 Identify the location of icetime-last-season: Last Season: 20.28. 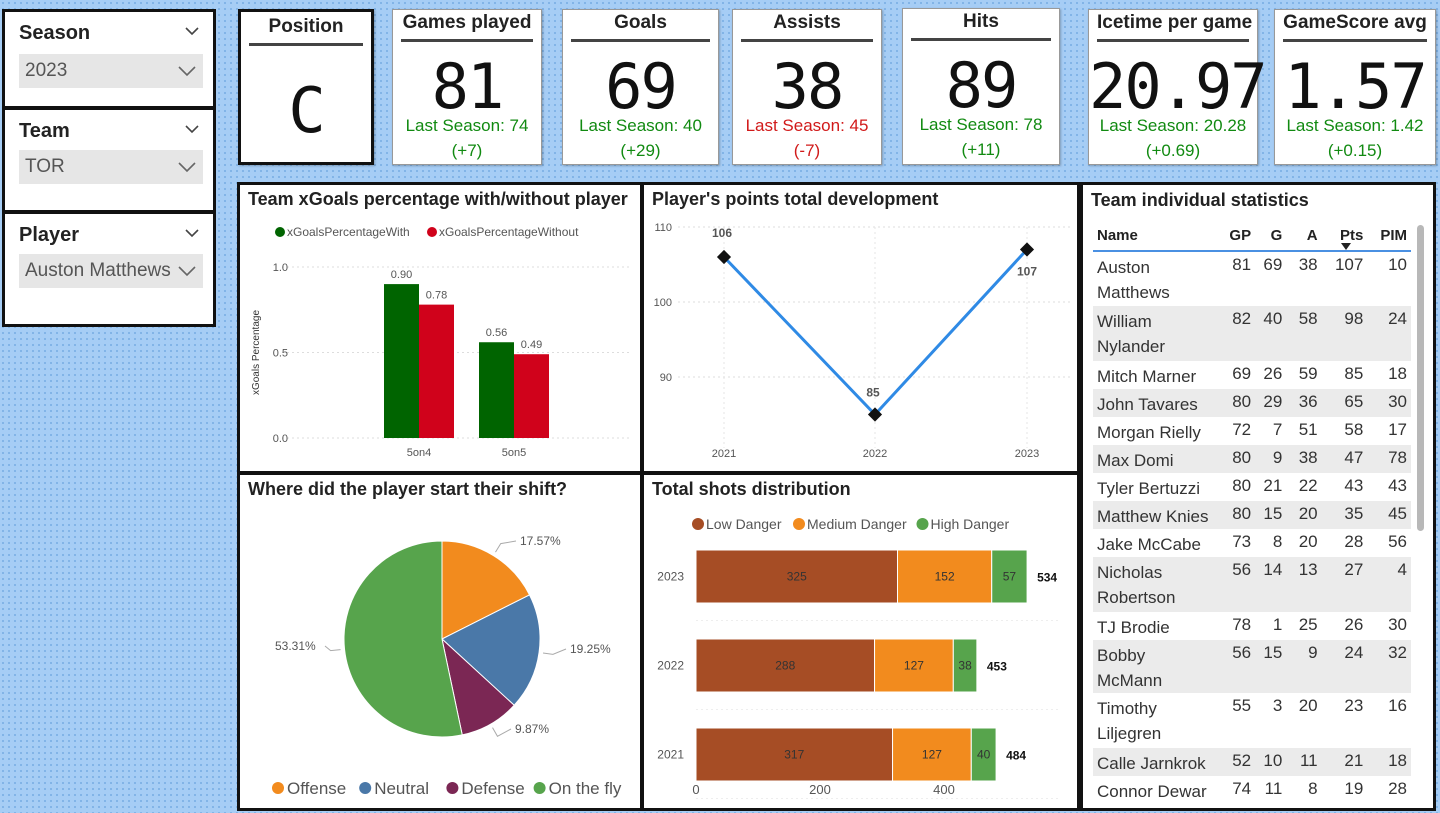
(1173, 125).